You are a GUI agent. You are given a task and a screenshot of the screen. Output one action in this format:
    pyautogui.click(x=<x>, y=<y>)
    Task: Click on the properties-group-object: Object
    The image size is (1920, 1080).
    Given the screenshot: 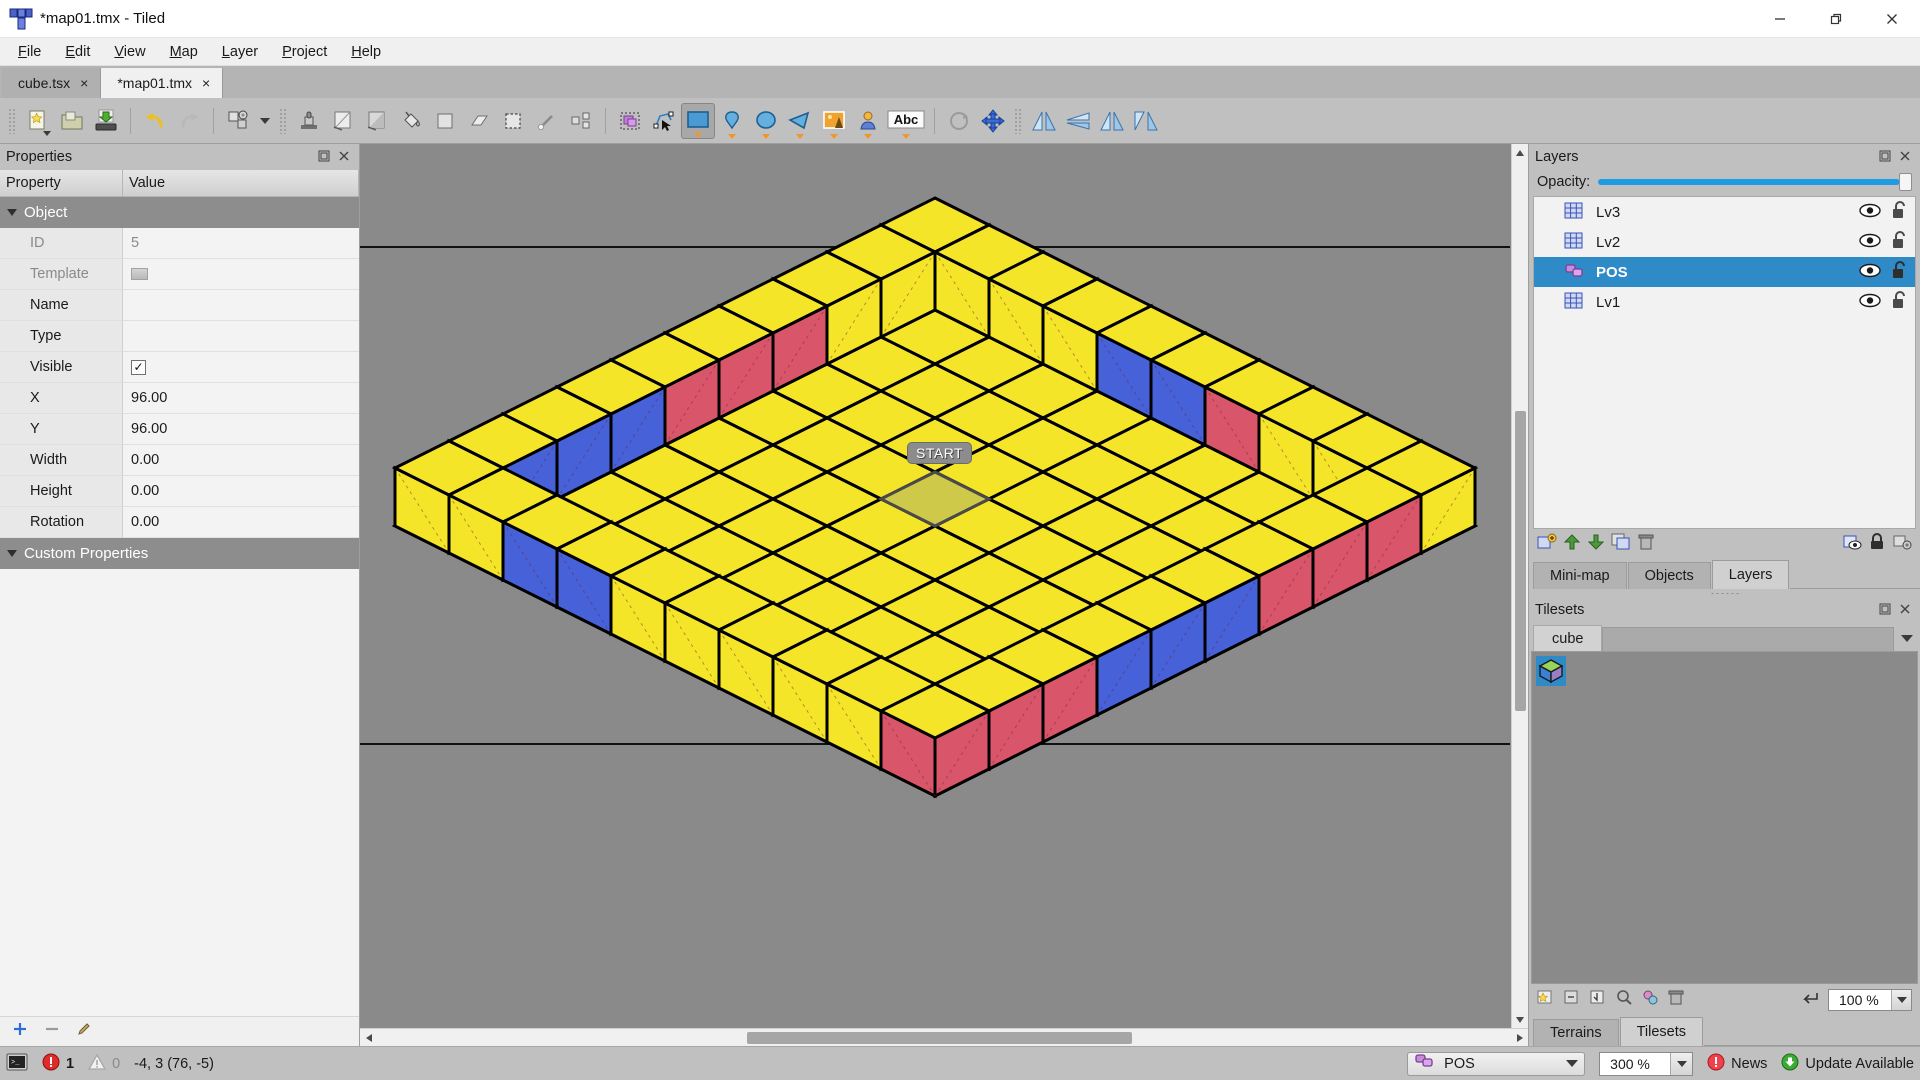 What is the action you would take?
    pyautogui.click(x=179, y=212)
    